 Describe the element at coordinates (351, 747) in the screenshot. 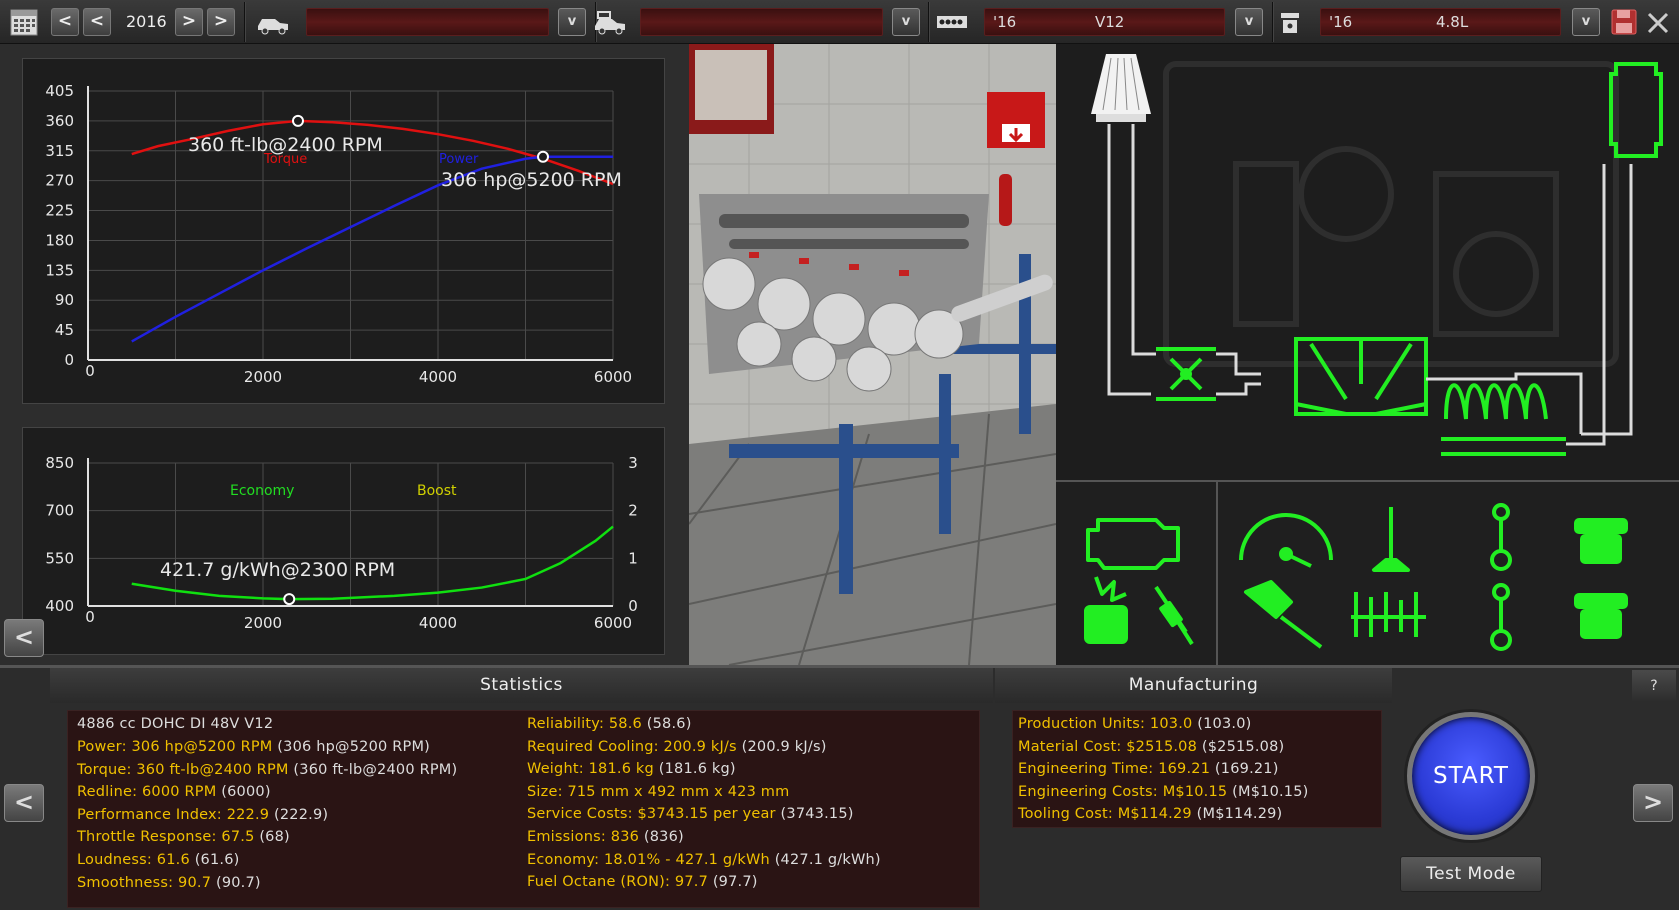

I see `stat-value: (306 hp@5200 RPM)` at that location.